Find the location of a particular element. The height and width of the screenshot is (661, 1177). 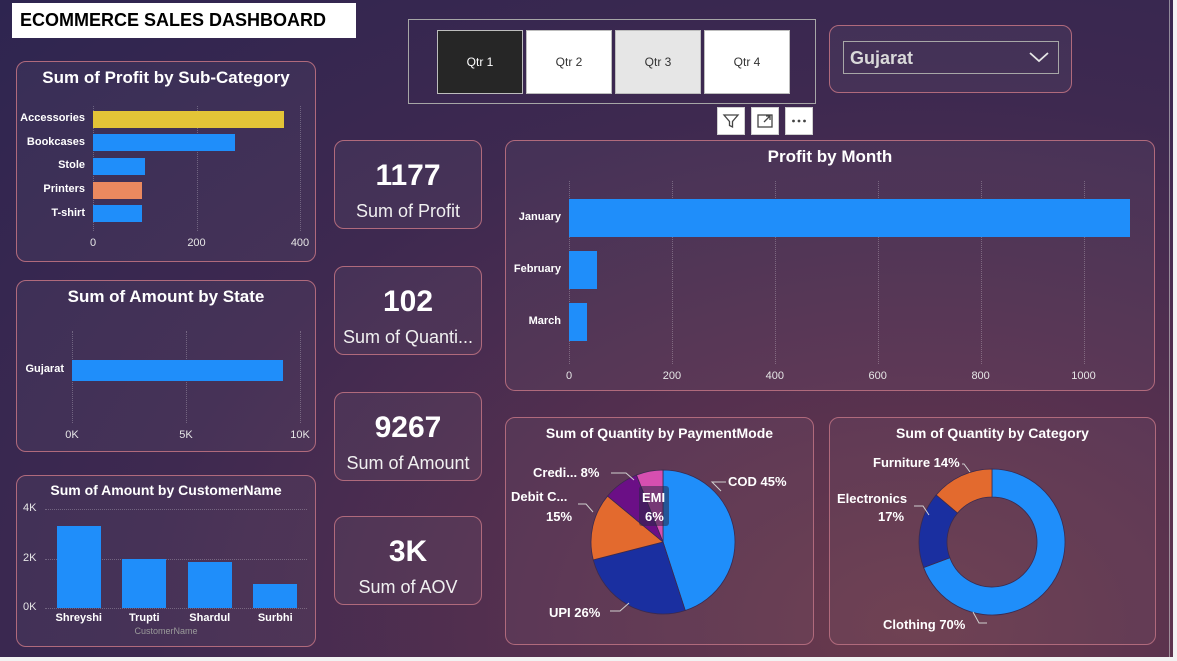

y-tick-label: 0K is located at coordinates (30, 607).